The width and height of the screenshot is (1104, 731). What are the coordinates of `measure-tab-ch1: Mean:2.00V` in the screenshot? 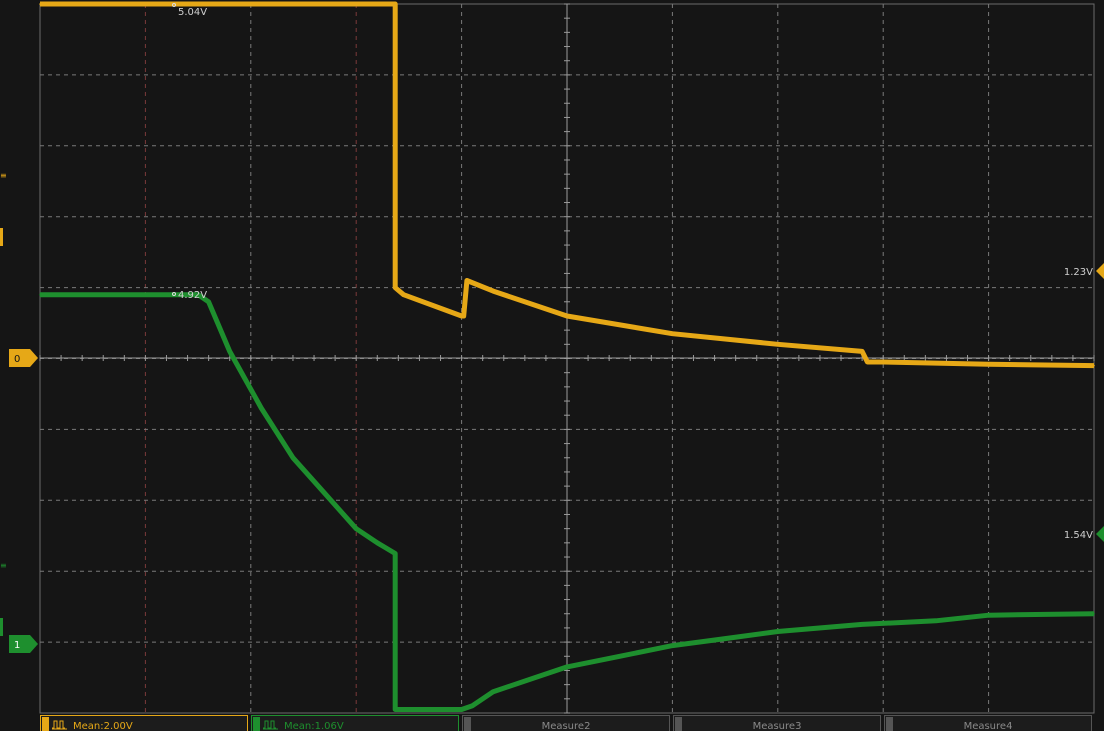 It's located at (144, 723).